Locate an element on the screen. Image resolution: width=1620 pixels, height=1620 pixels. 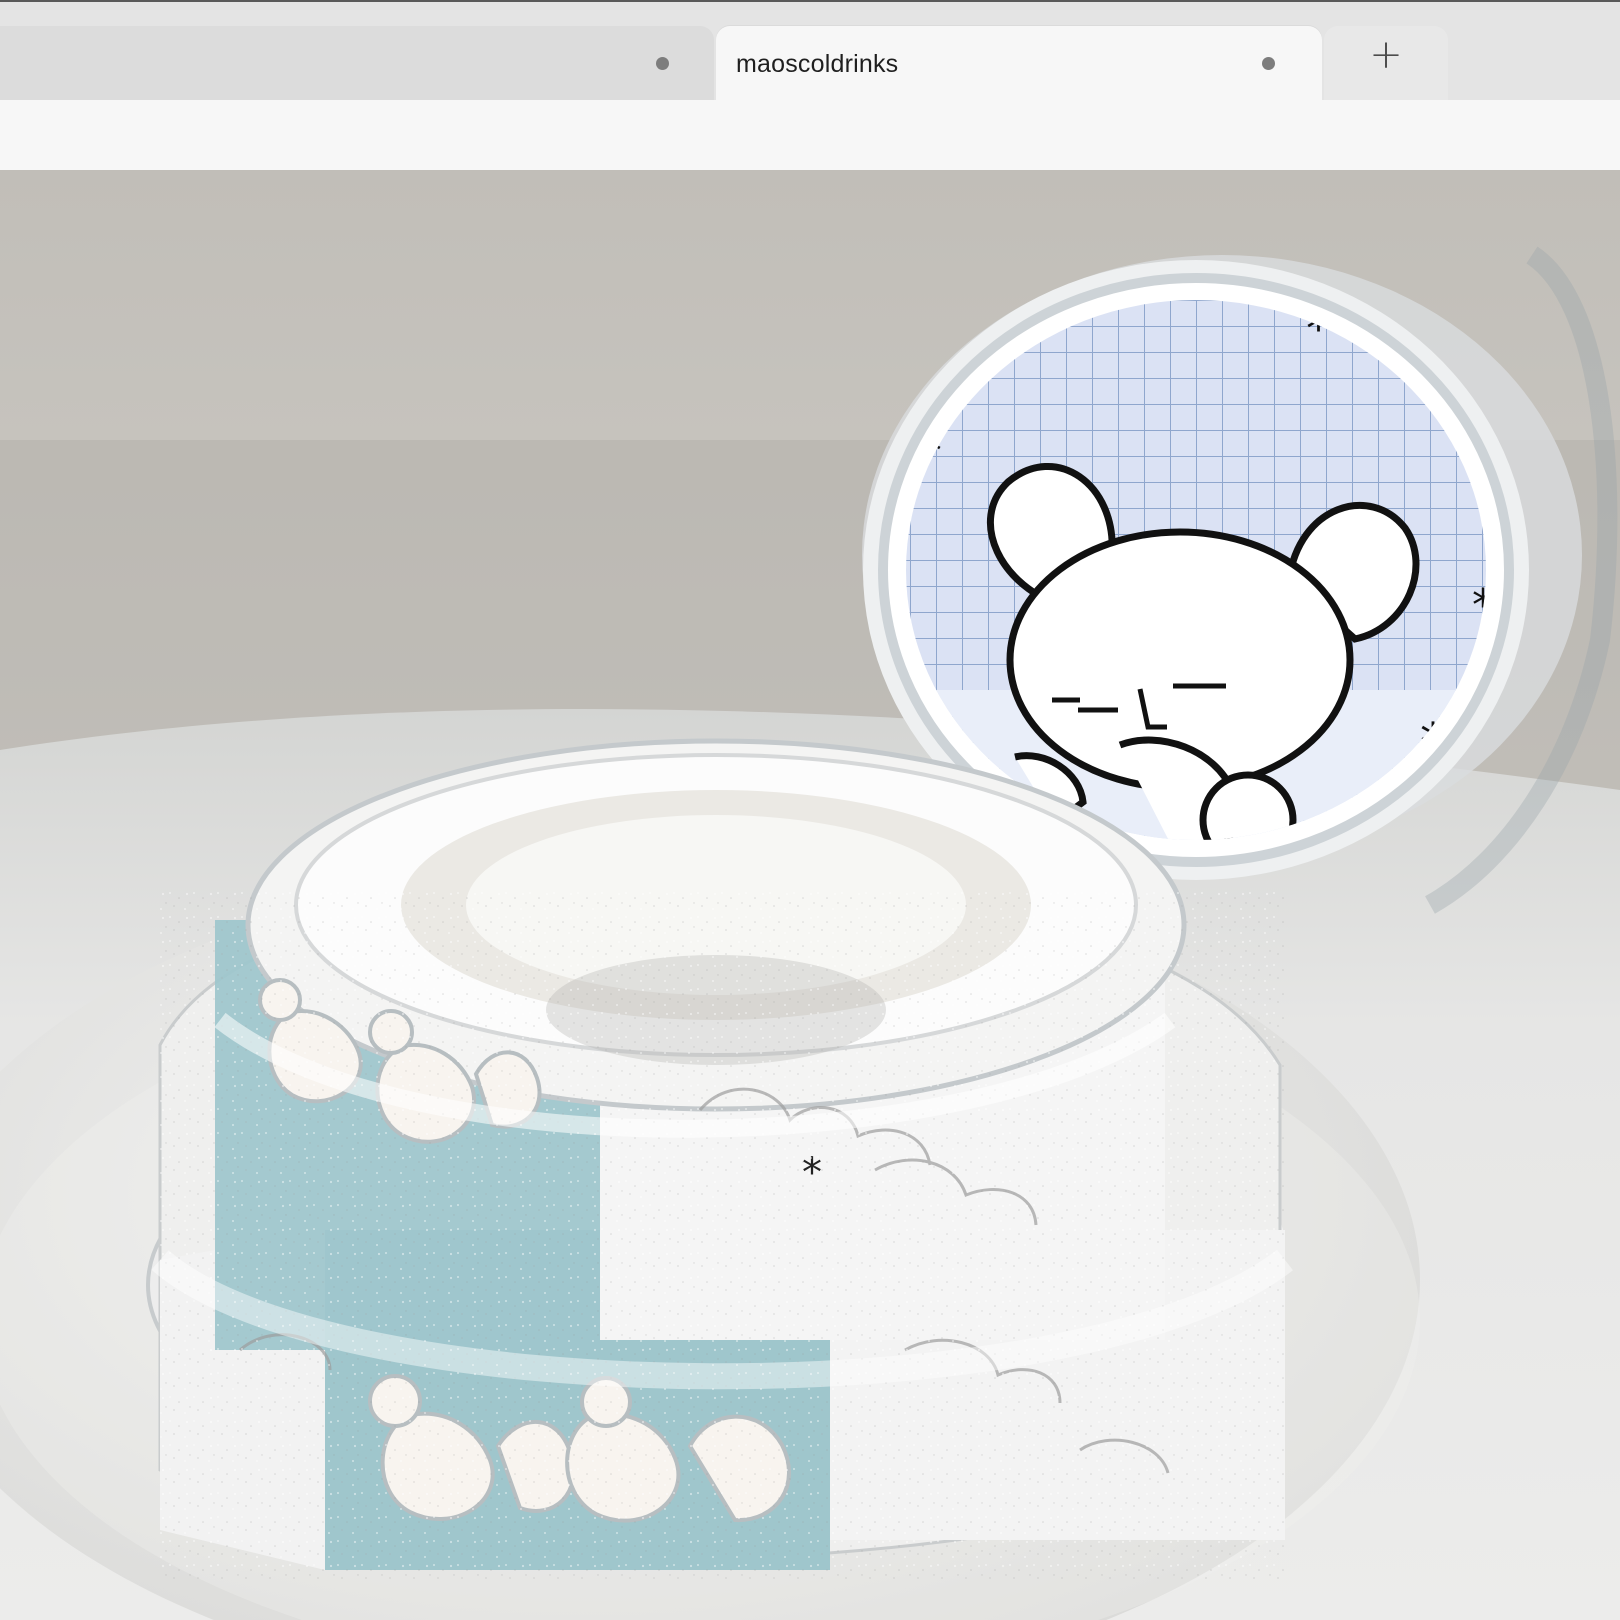
tab-title-active: maoscoldrinks is located at coordinates (817, 64).